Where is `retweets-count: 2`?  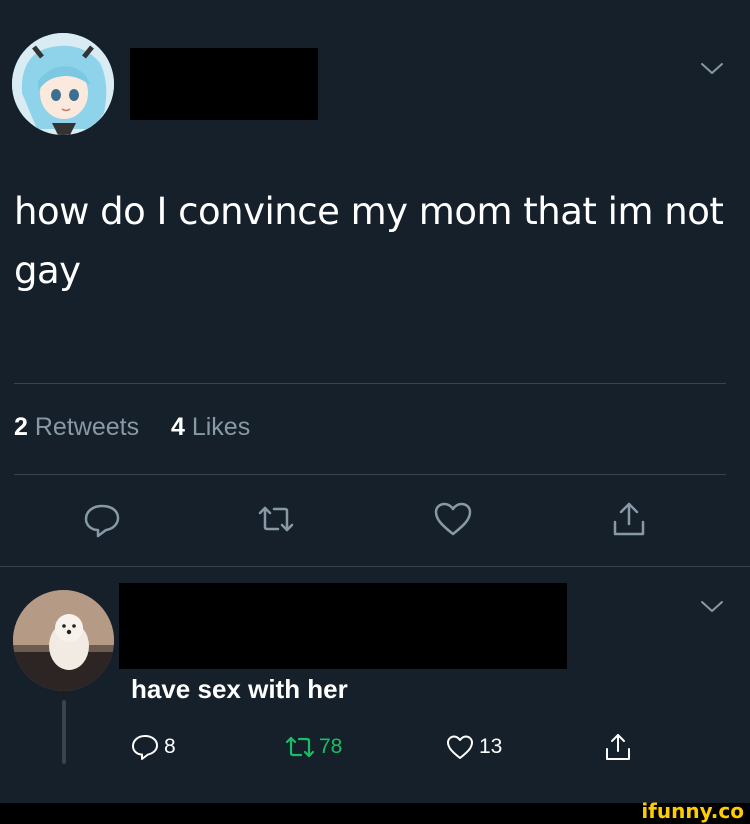
retweets-count: 2 is located at coordinates (21, 427).